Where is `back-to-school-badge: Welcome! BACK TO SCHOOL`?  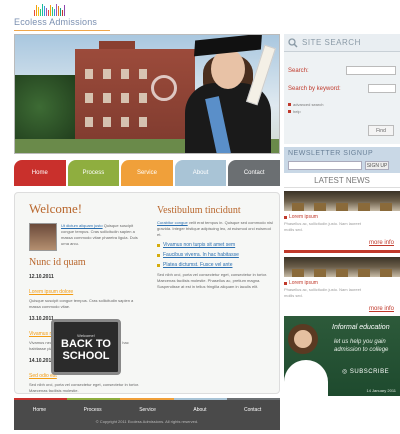 back-to-school-badge: Welcome! BACK TO SCHOOL is located at coordinates (86, 347).